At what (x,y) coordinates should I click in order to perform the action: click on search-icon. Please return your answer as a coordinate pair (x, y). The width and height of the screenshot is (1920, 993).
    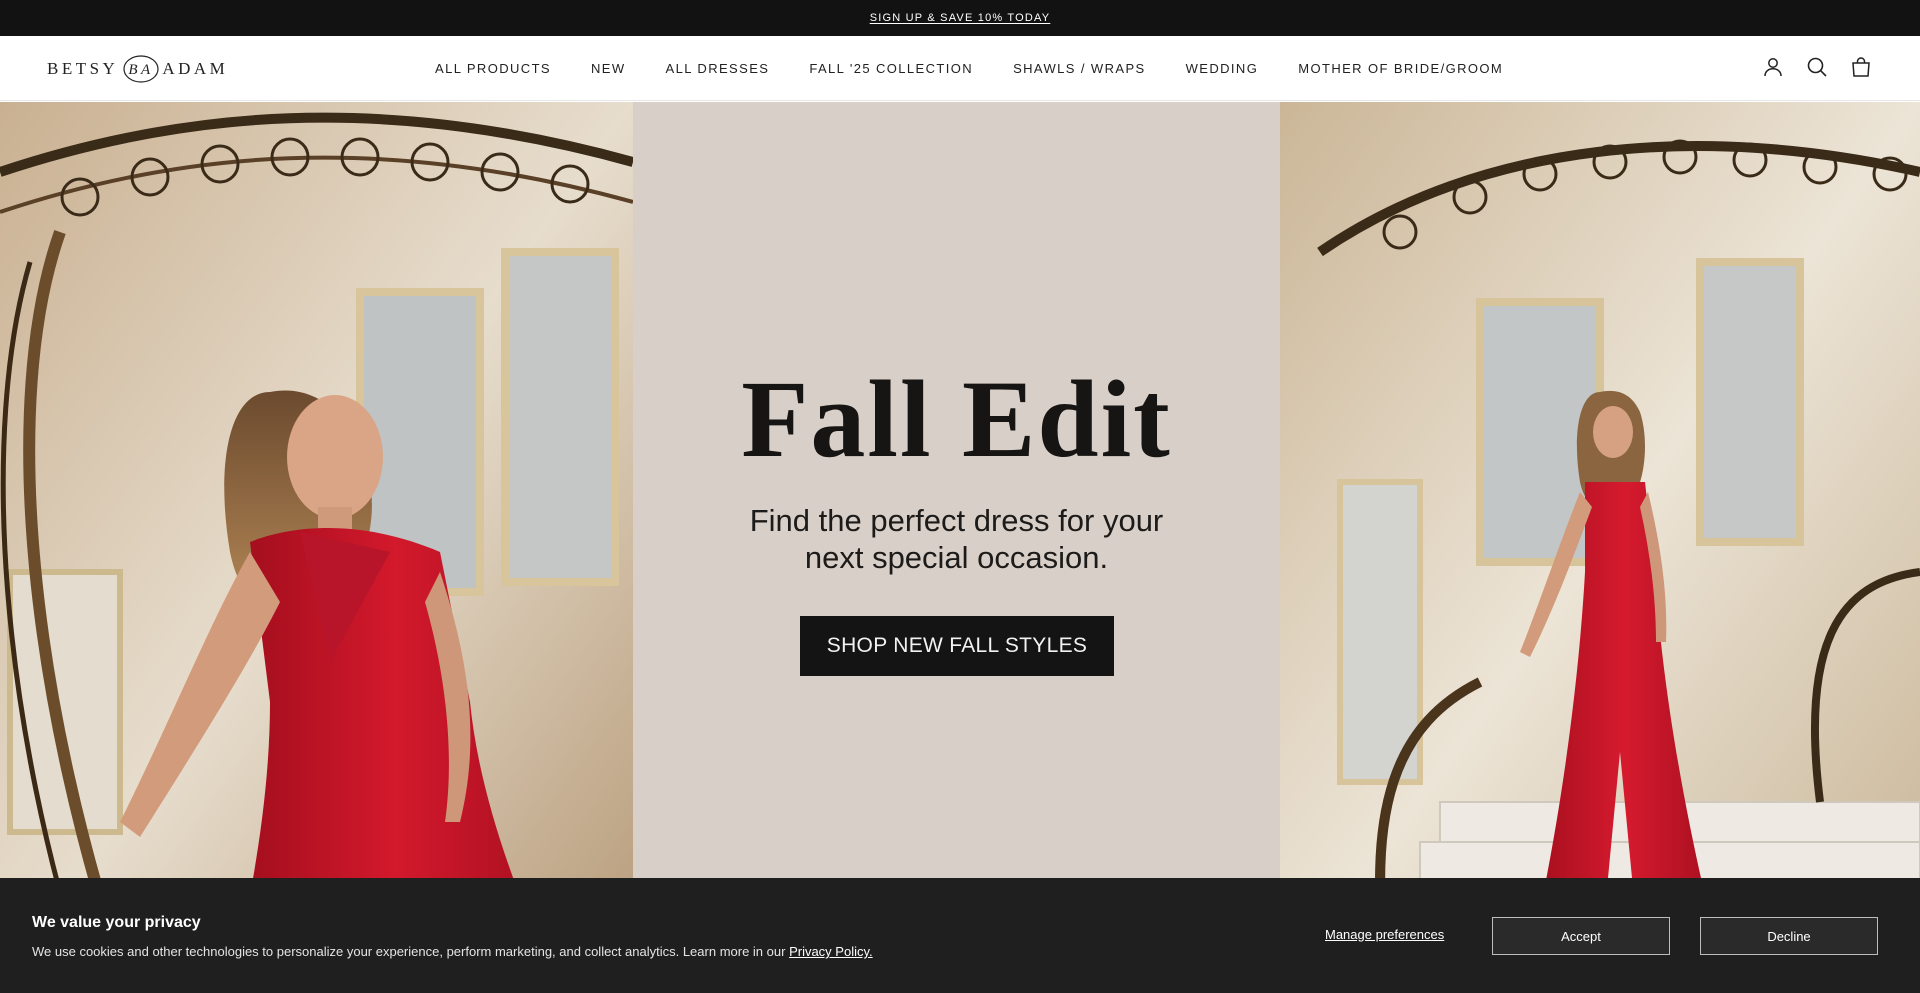
    Looking at the image, I should click on (1817, 67).